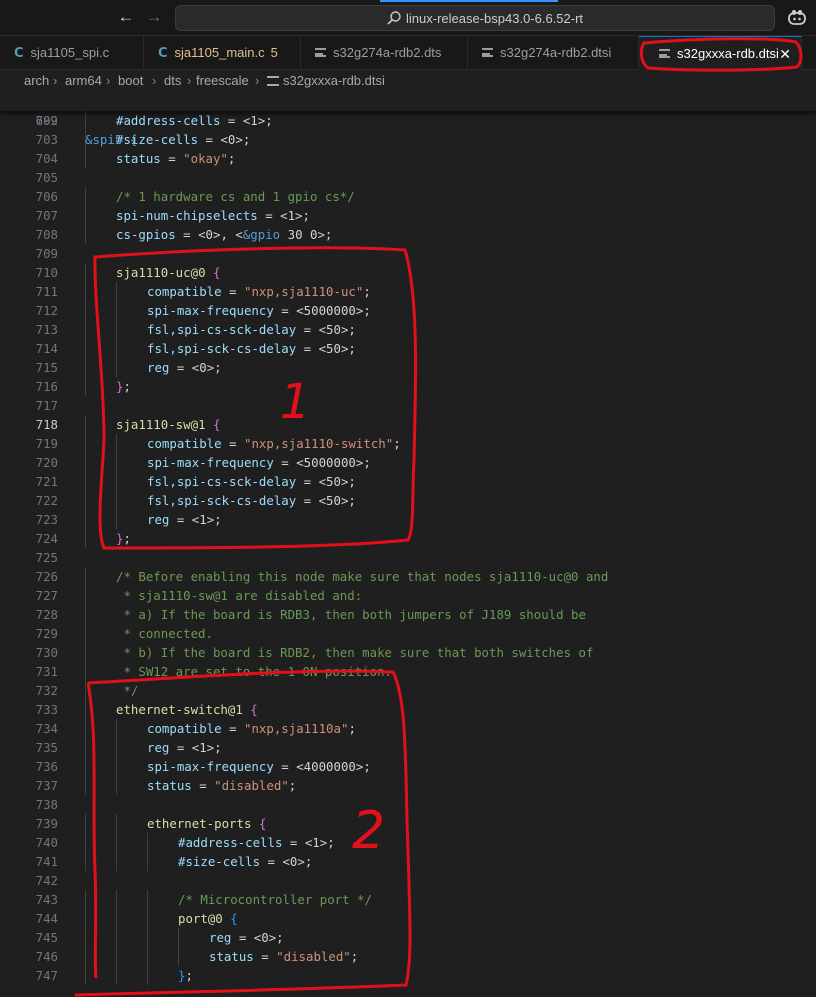 This screenshot has width=816, height=997. What do you see at coordinates (408, 595) in the screenshot?
I see `code-line: 727 * sja1110-sw@1 are disabled and:` at bounding box center [408, 595].